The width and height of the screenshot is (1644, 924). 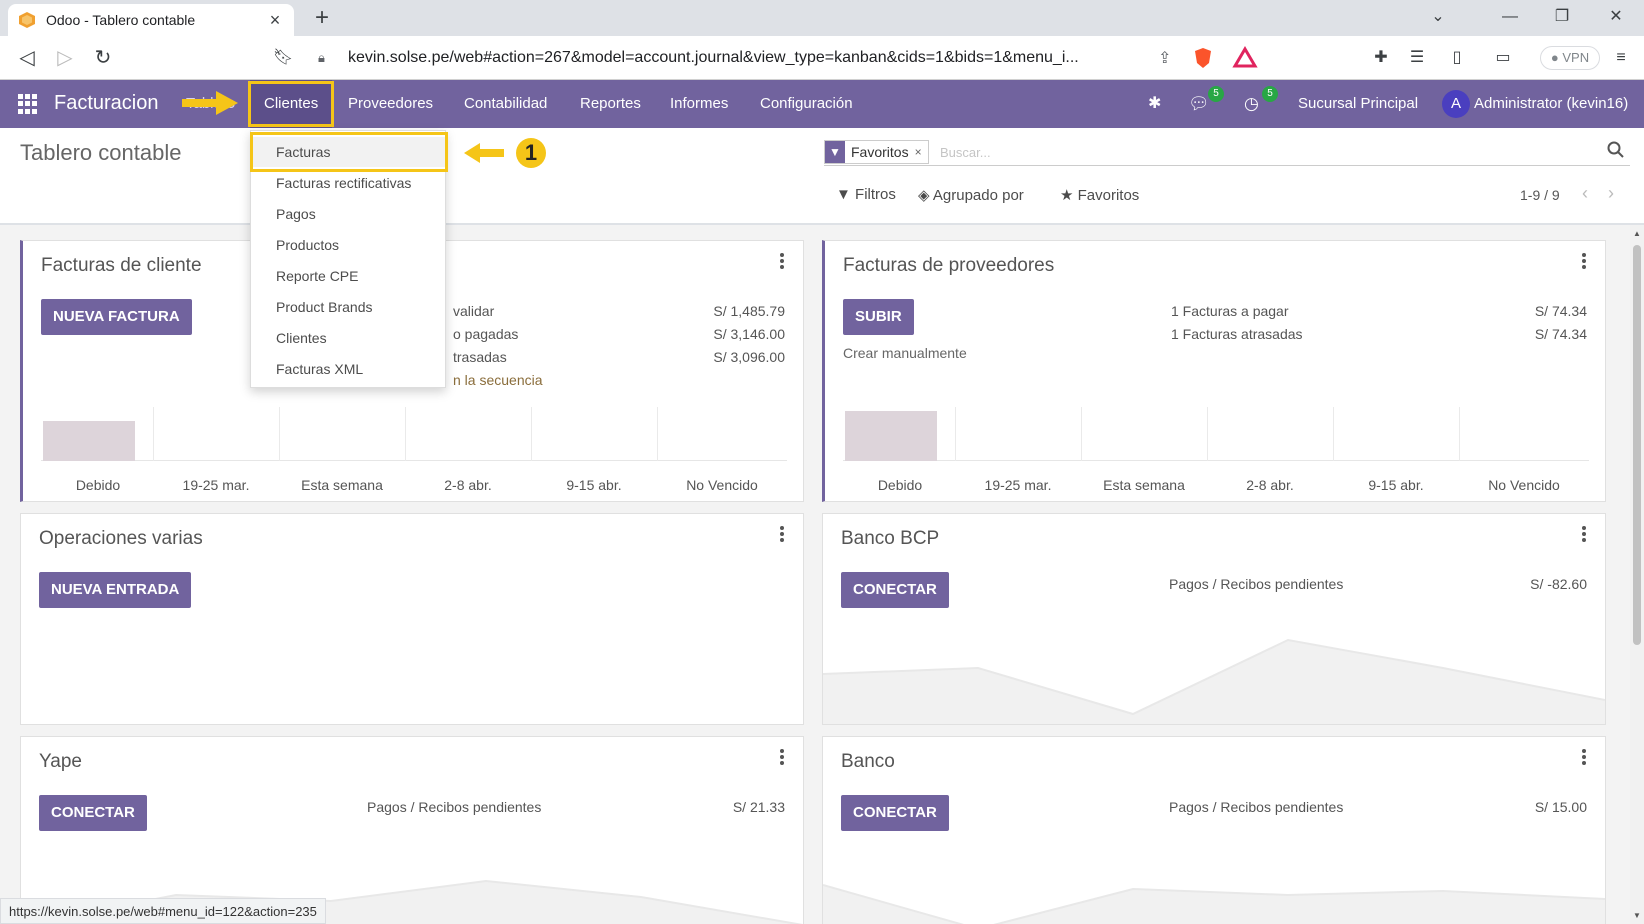 I want to click on dropdown-item-productos: Productos, so click(x=348, y=245).